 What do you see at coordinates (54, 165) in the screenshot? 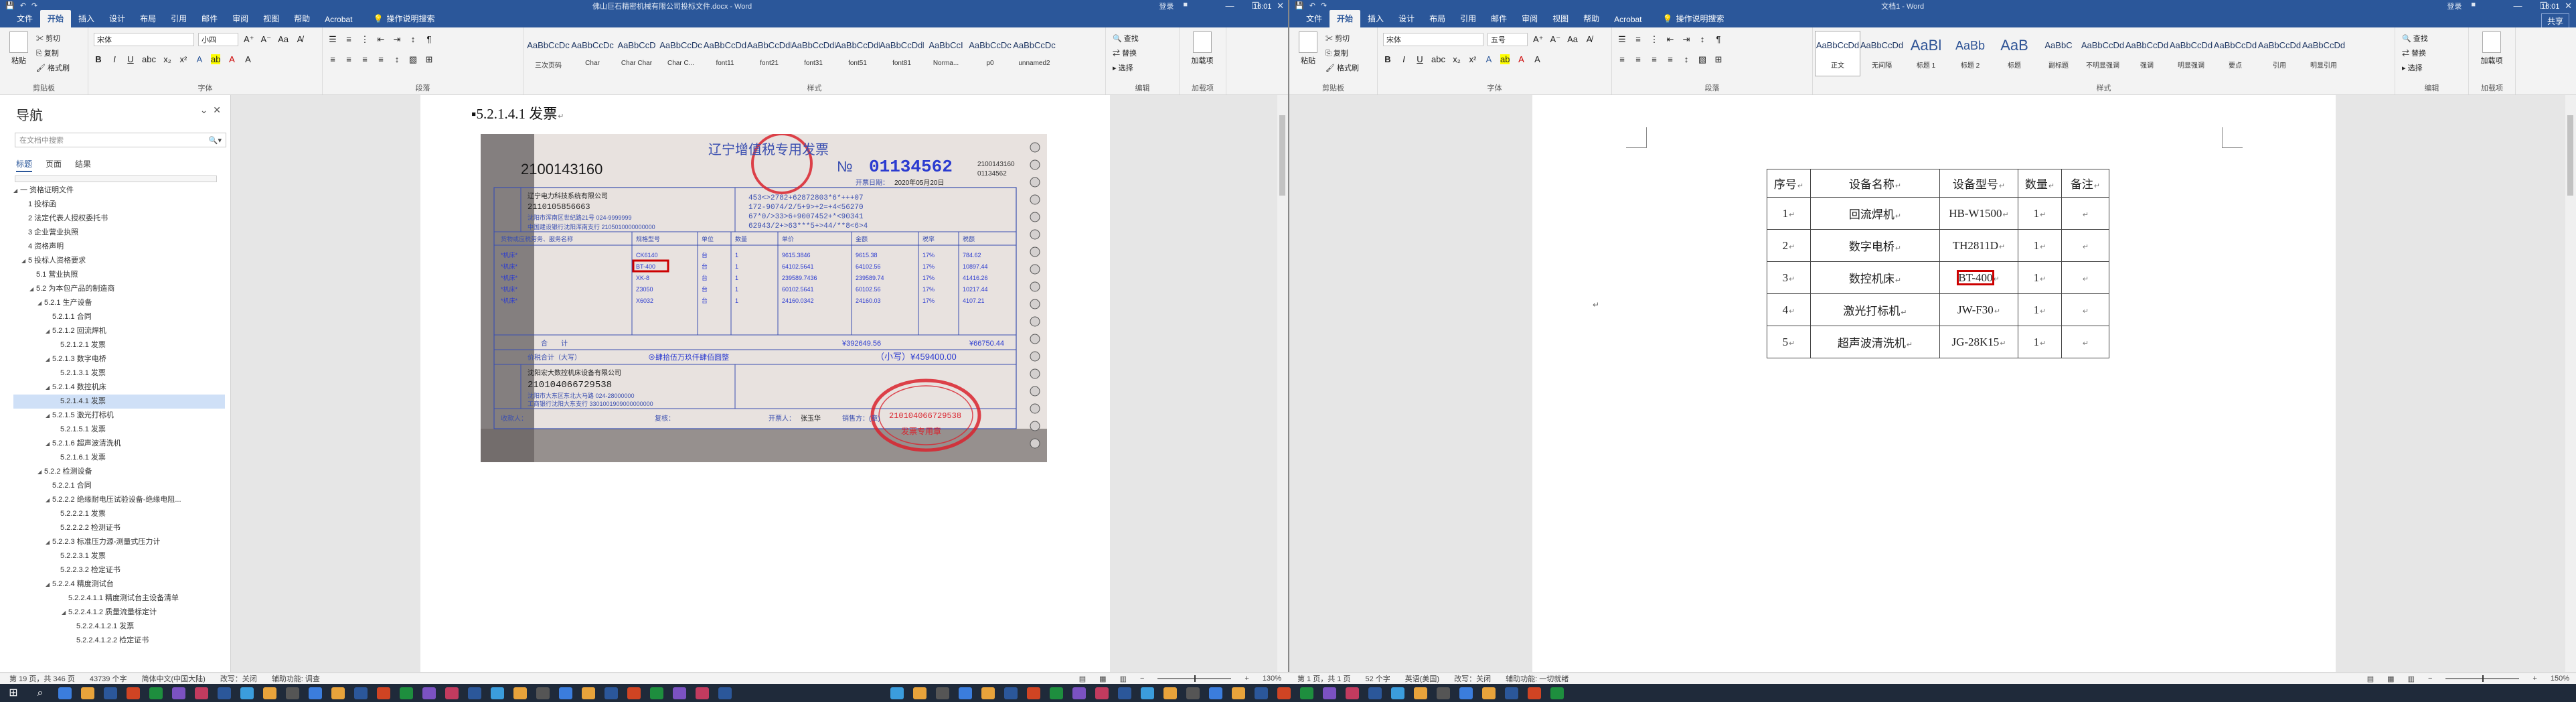
I see `nav-tab-pages: 页面` at bounding box center [54, 165].